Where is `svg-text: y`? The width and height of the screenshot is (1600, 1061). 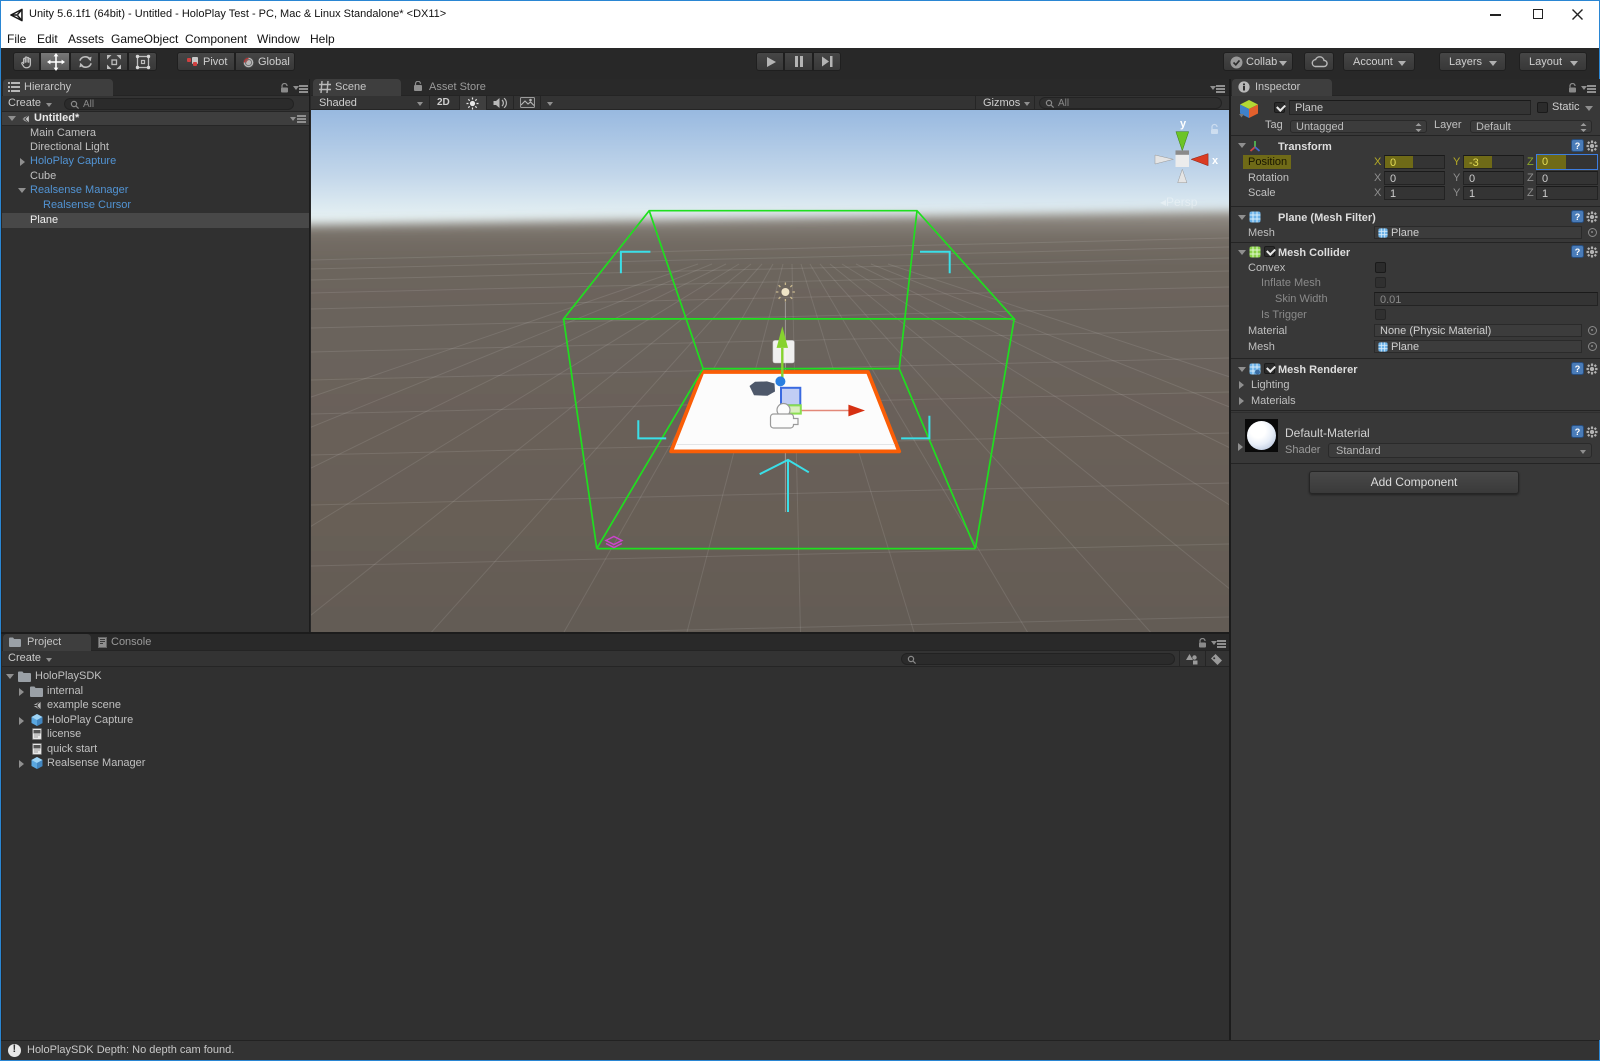
svg-text: y is located at coordinates (1183, 124).